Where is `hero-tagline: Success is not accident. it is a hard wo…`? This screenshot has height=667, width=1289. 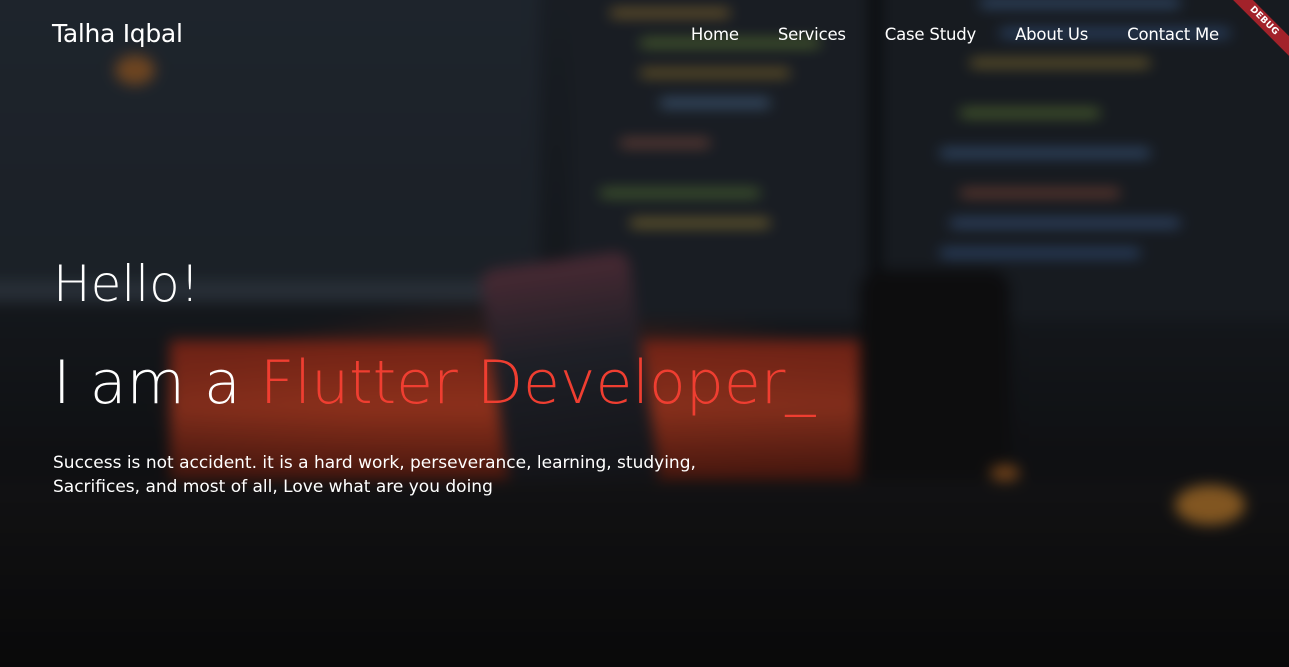 hero-tagline: Success is not accident. it is a hard wo… is located at coordinates (433, 475).